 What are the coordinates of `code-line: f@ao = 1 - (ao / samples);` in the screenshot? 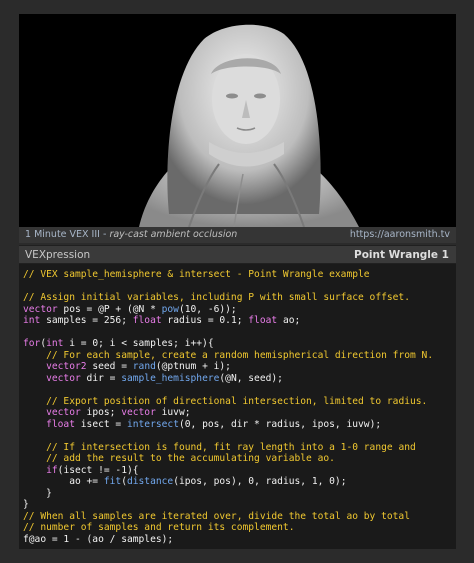 It's located at (98, 539).